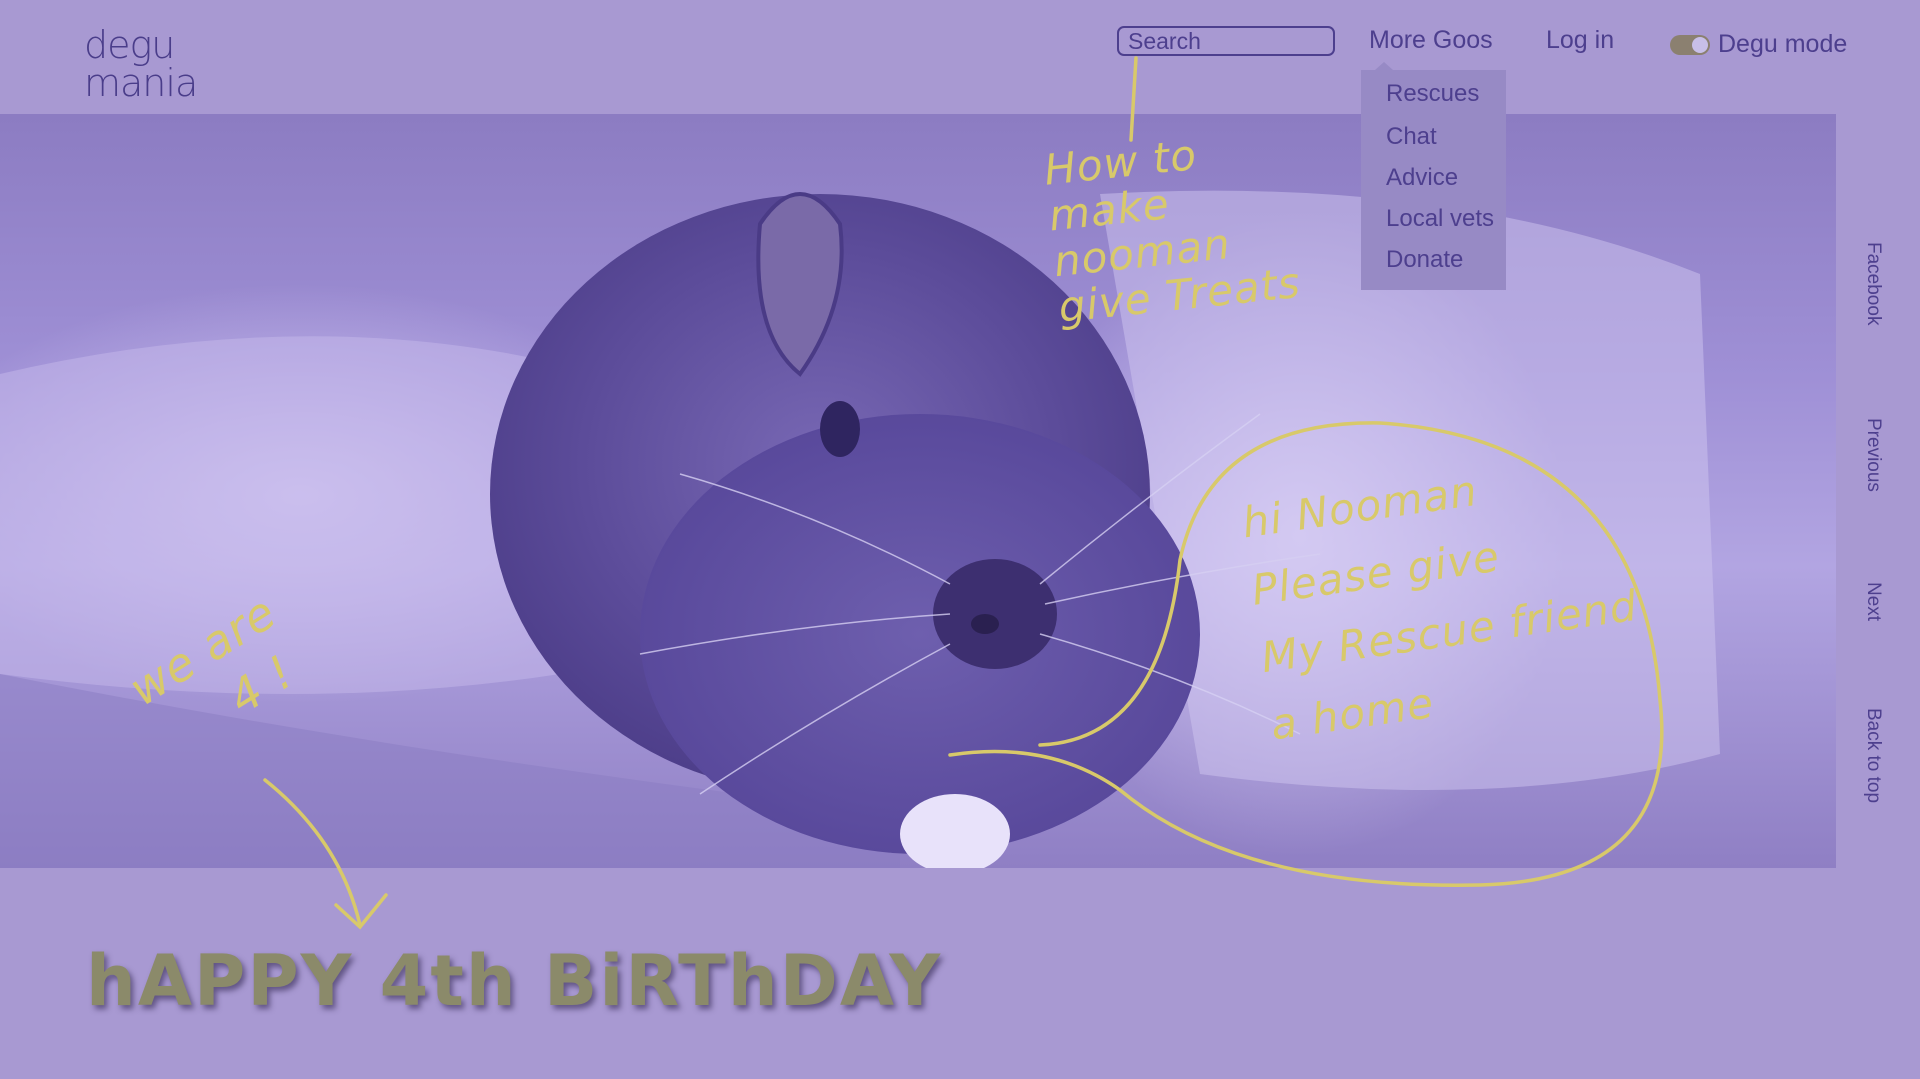 The image size is (1920, 1079). I want to click on login-link: Log in, so click(1580, 40).